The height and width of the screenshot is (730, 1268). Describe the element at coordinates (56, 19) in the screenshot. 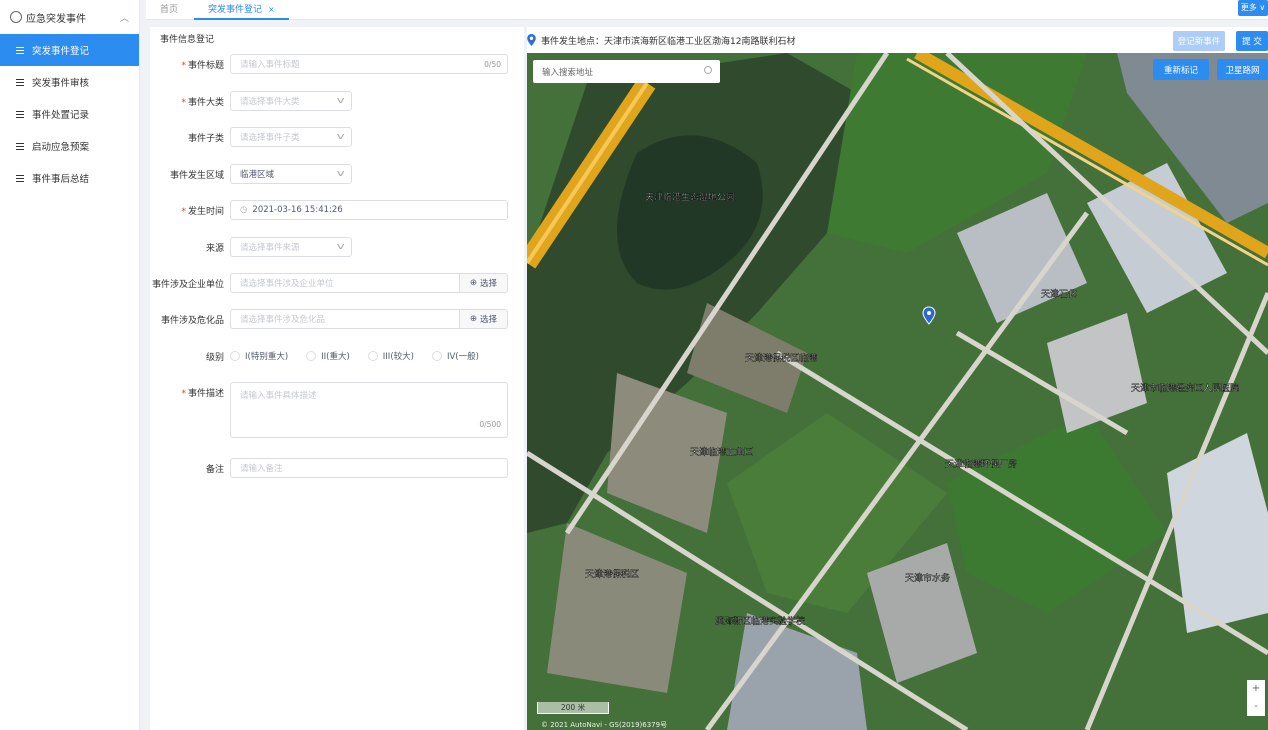

I see `sidebar-title: 应急突发事件` at that location.